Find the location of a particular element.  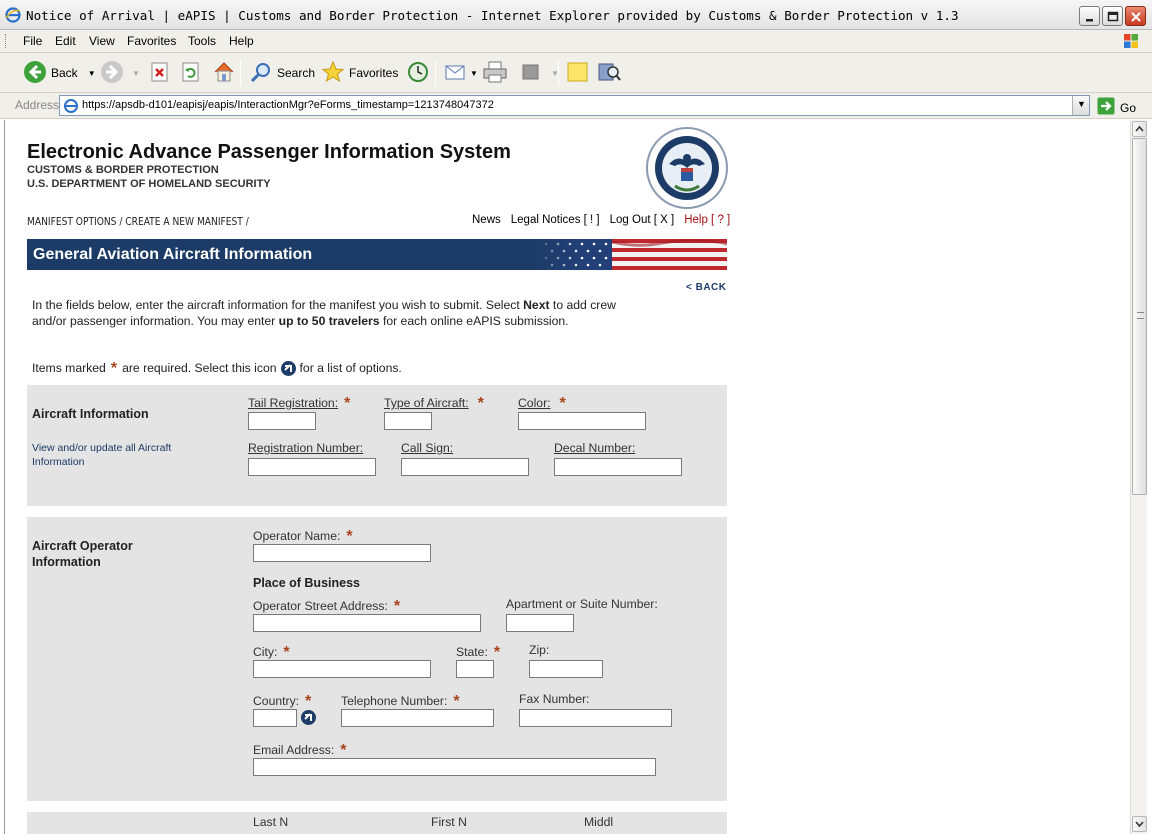

menu-view: View is located at coordinates (102, 41).